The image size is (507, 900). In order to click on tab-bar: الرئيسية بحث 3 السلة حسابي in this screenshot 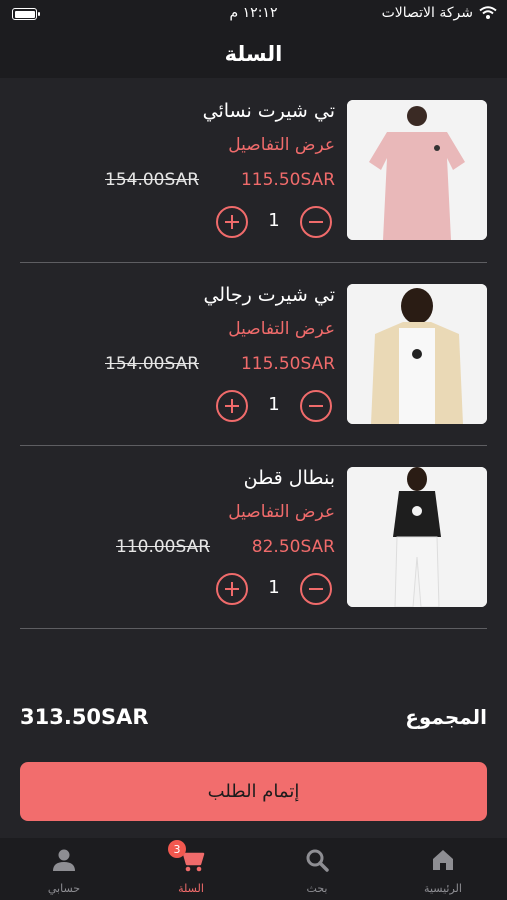, I will do `click(253, 869)`.